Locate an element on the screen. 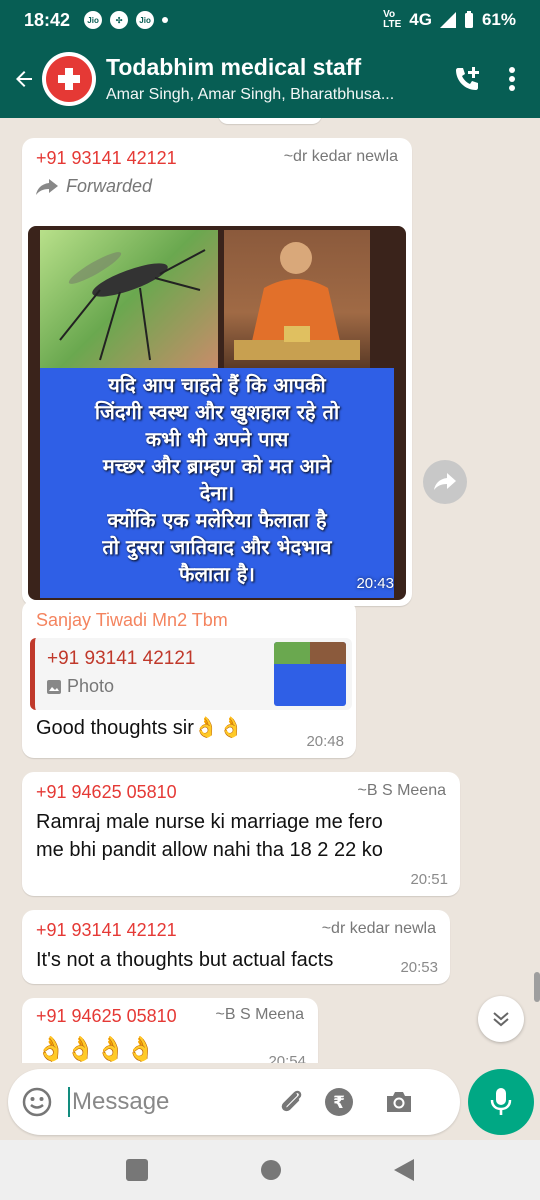 This screenshot has width=540, height=1200. message-text: Good thoughts sir👌👌 is located at coordinates (140, 728).